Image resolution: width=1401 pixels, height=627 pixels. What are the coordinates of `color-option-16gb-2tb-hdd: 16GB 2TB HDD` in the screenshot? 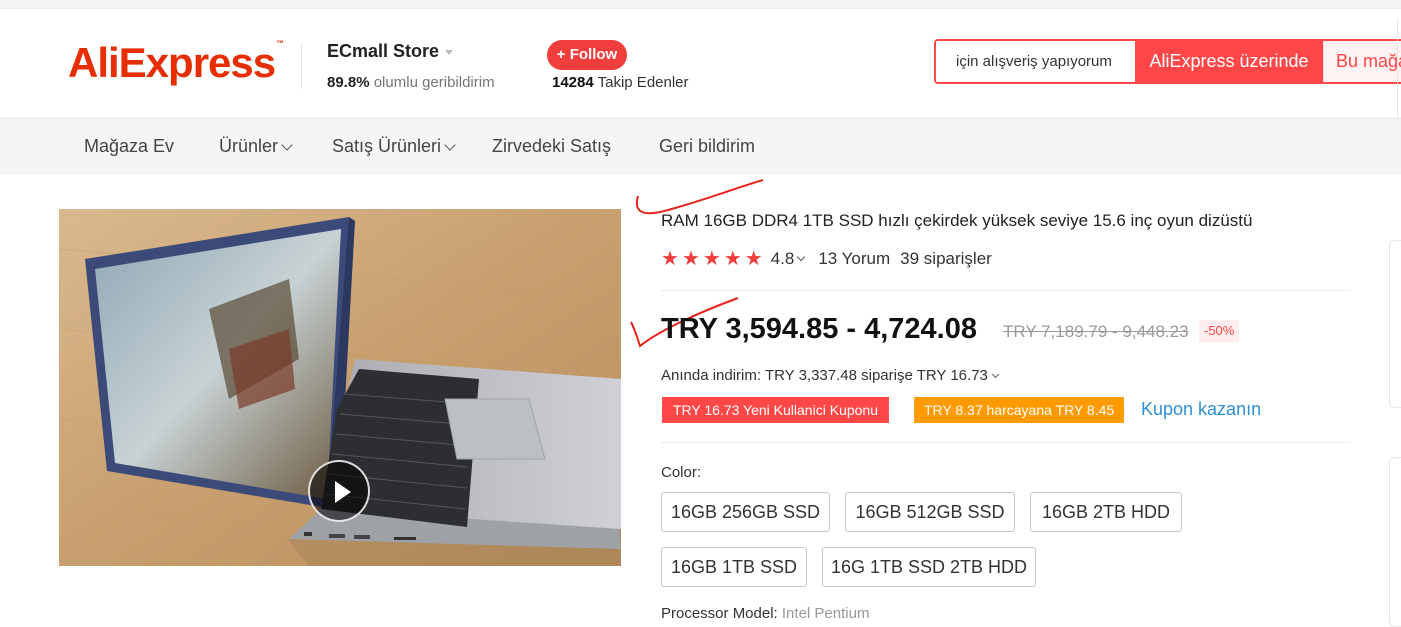 It's located at (1106, 512).